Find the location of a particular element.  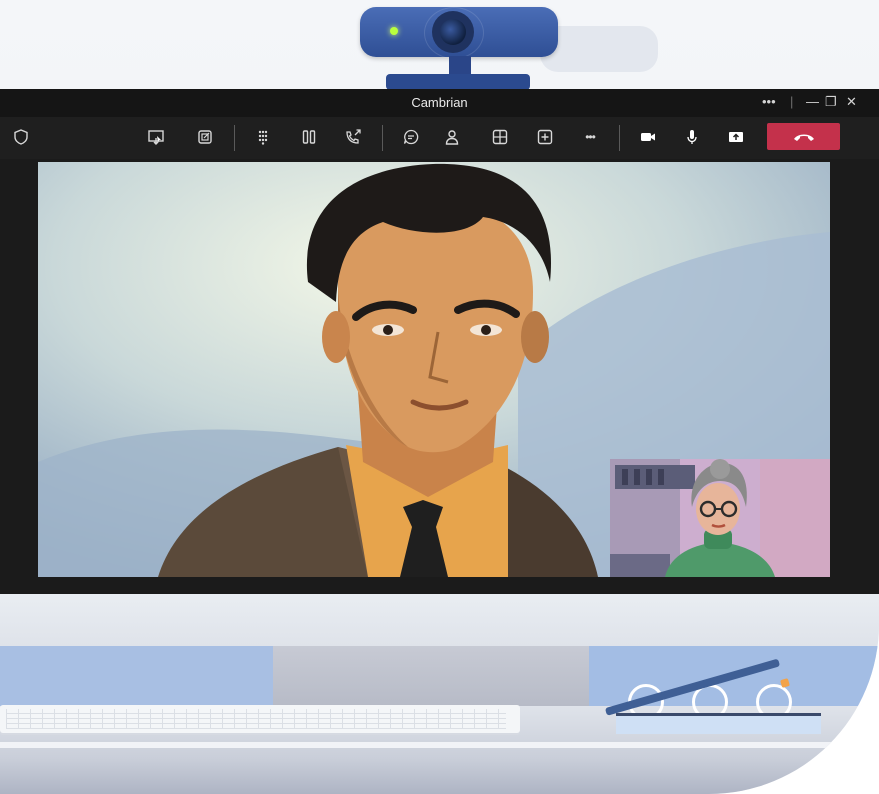

mic-icon is located at coordinates (692, 137).